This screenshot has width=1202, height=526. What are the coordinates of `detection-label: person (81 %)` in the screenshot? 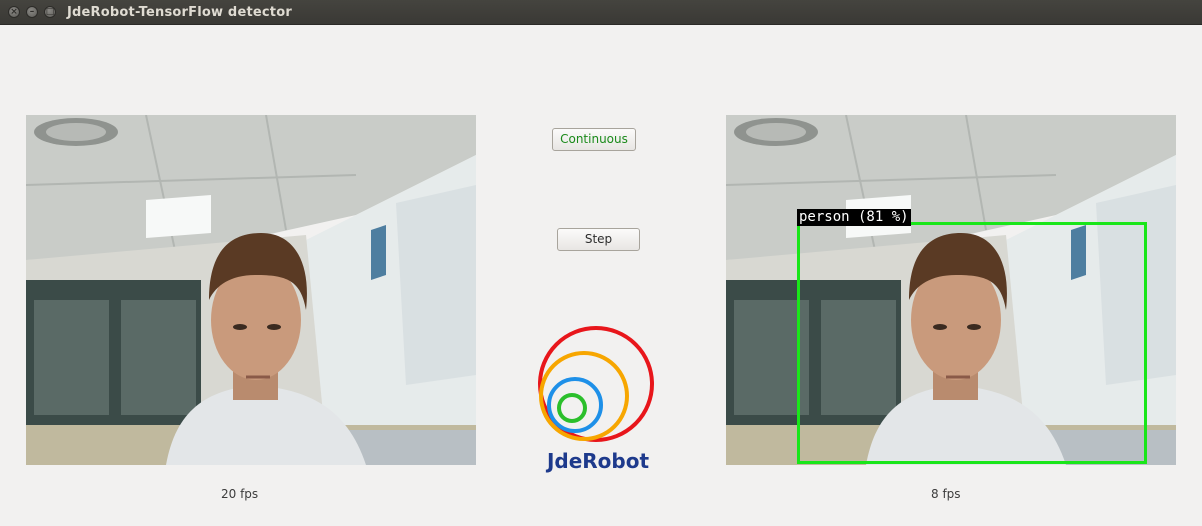 It's located at (854, 217).